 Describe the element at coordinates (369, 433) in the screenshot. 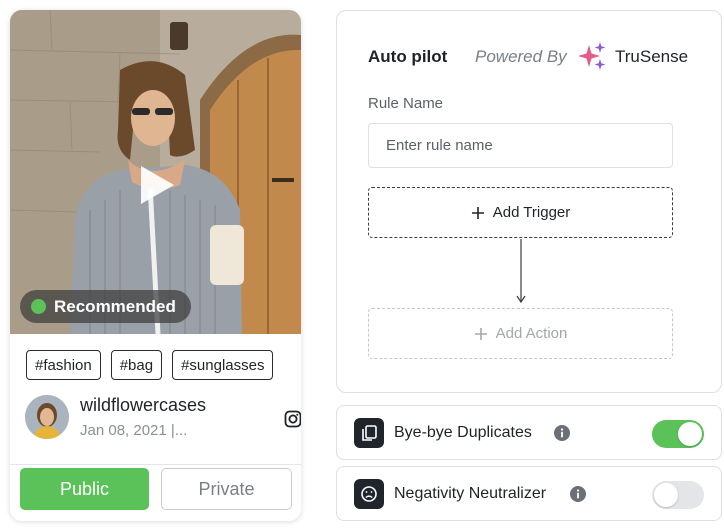

I see `copy-icon` at that location.